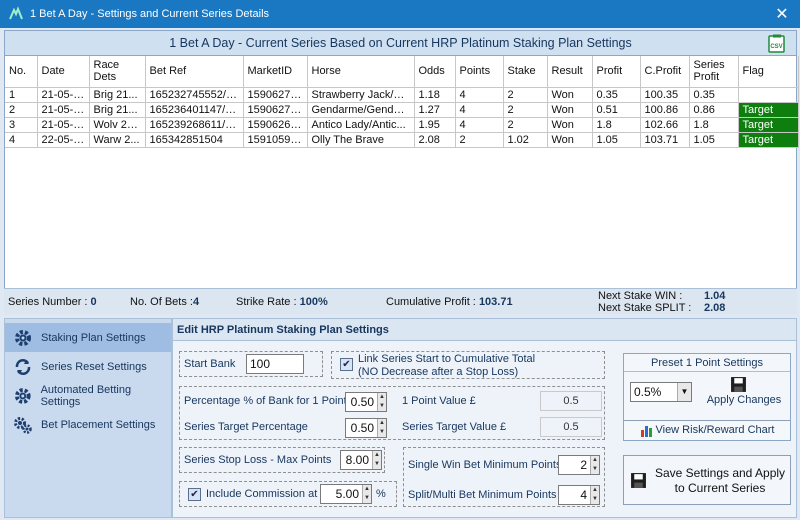 This screenshot has width=800, height=520. I want to click on nav-staking-plan-settings: Staking Plan Settings, so click(88, 337).